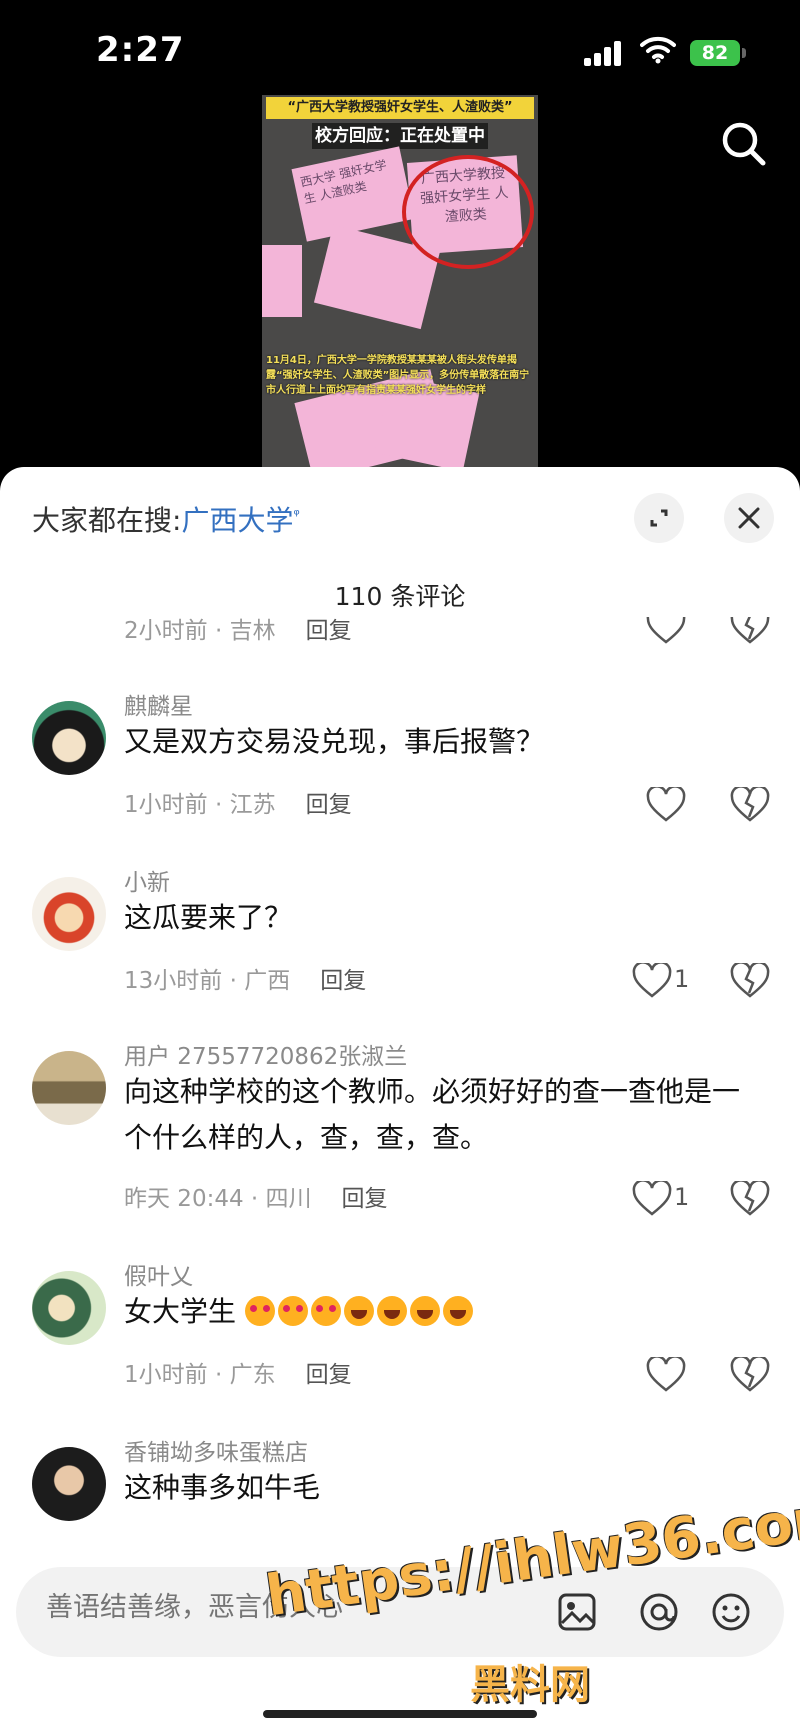  Describe the element at coordinates (400, 50) in the screenshot. I see `status-bar: 2:27 82` at that location.